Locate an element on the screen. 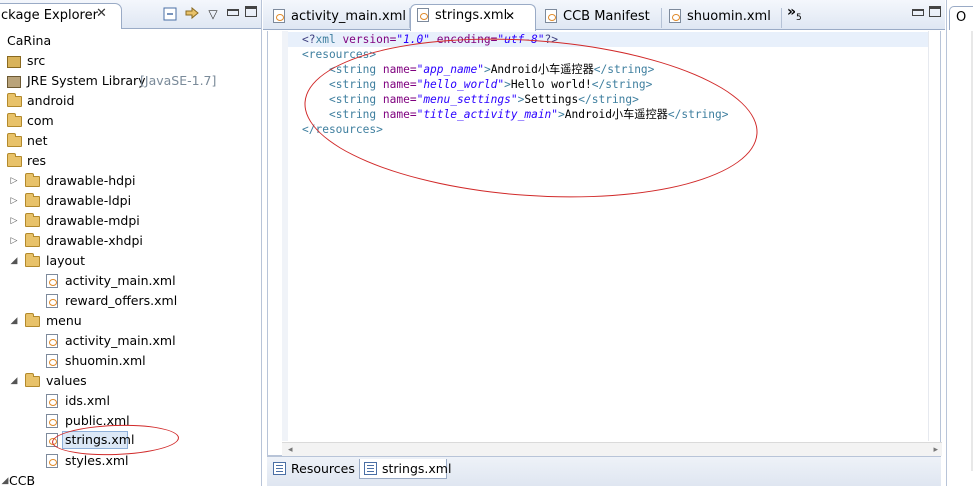  tab-strings: strings.xml ✕ is located at coordinates (473, 17).